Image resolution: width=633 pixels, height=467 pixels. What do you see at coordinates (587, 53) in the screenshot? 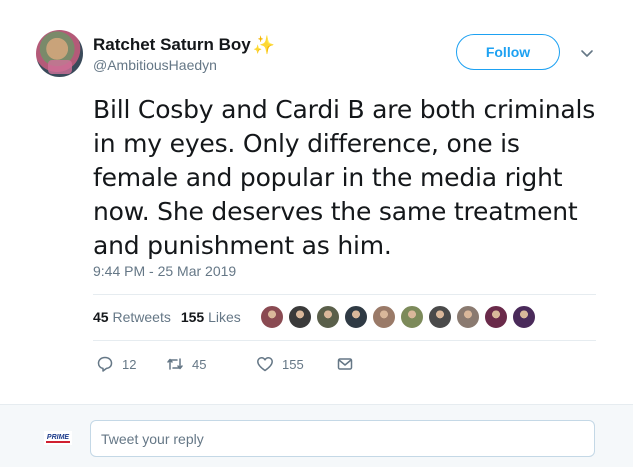
I see `chevron-down-icon` at bounding box center [587, 53].